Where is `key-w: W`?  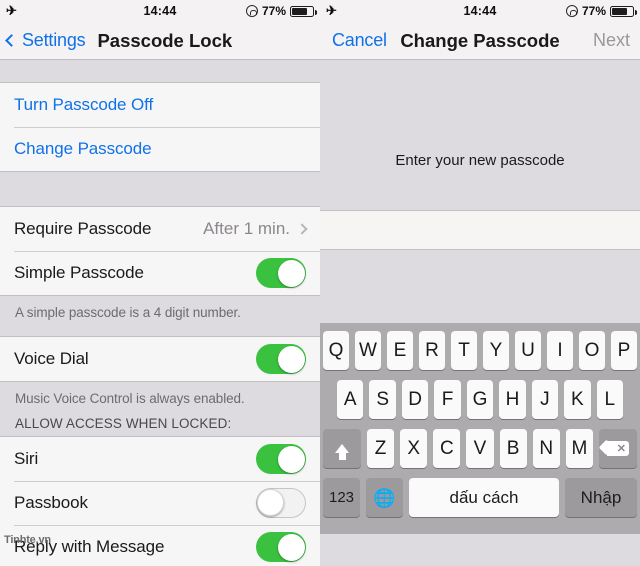 key-w: W is located at coordinates (368, 350).